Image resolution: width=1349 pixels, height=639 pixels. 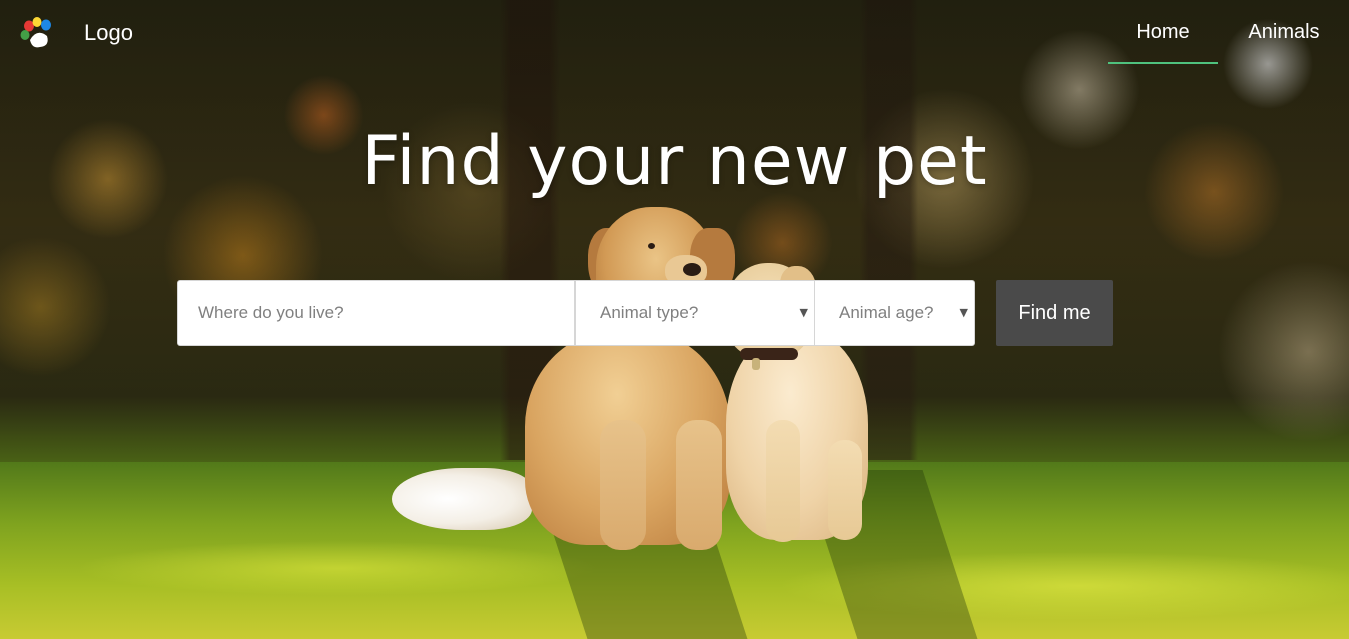 What do you see at coordinates (649, 312) in the screenshot?
I see `animal-type-label: Animal type?` at bounding box center [649, 312].